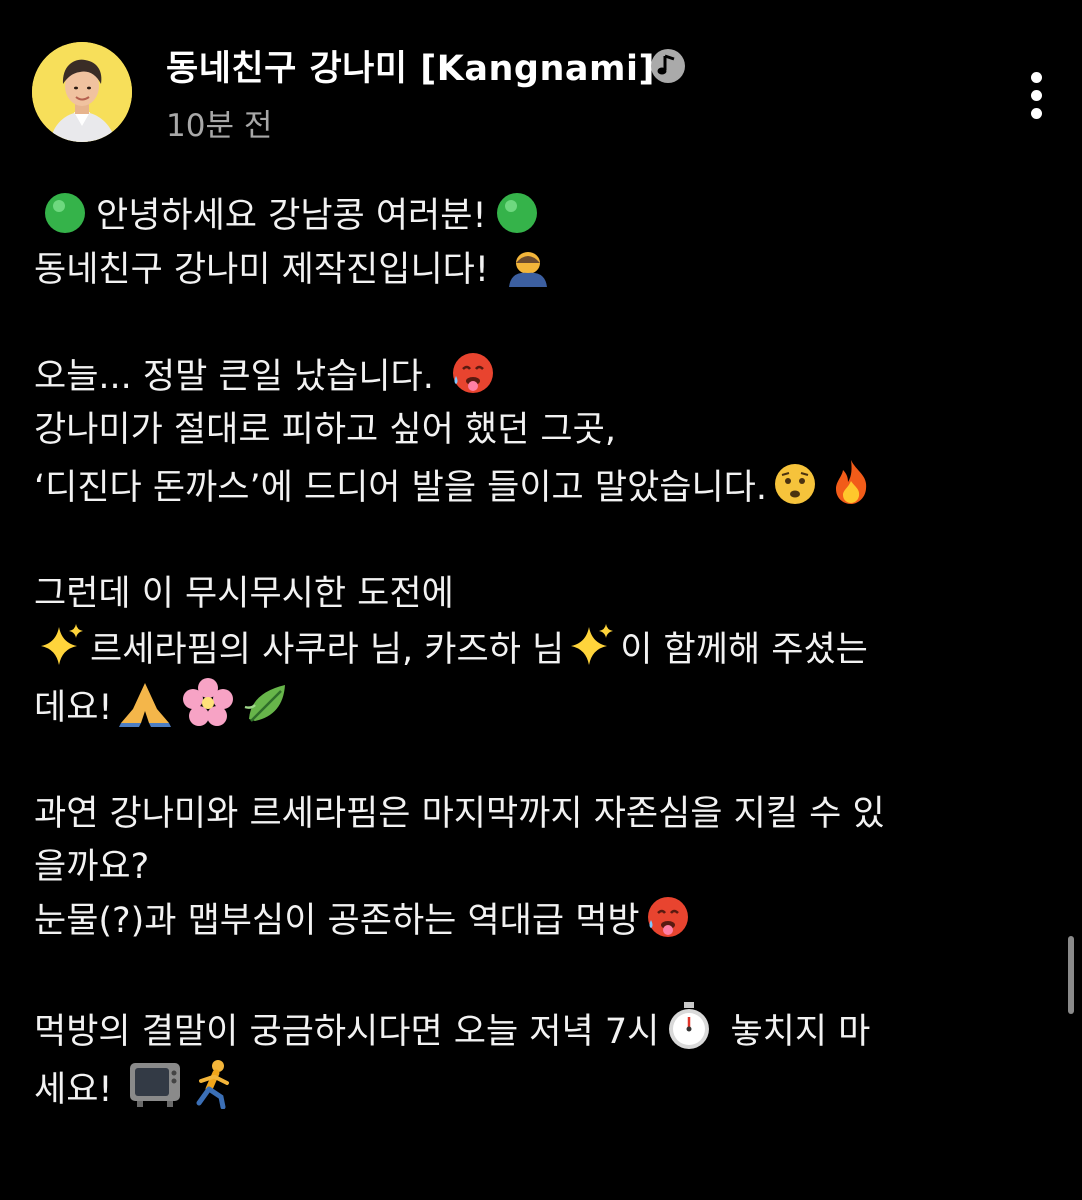 The width and height of the screenshot is (1082, 1200). Describe the element at coordinates (234, 377) in the screenshot. I see `post-text: 오늘... 정말 큰일 났습니다.` at that location.